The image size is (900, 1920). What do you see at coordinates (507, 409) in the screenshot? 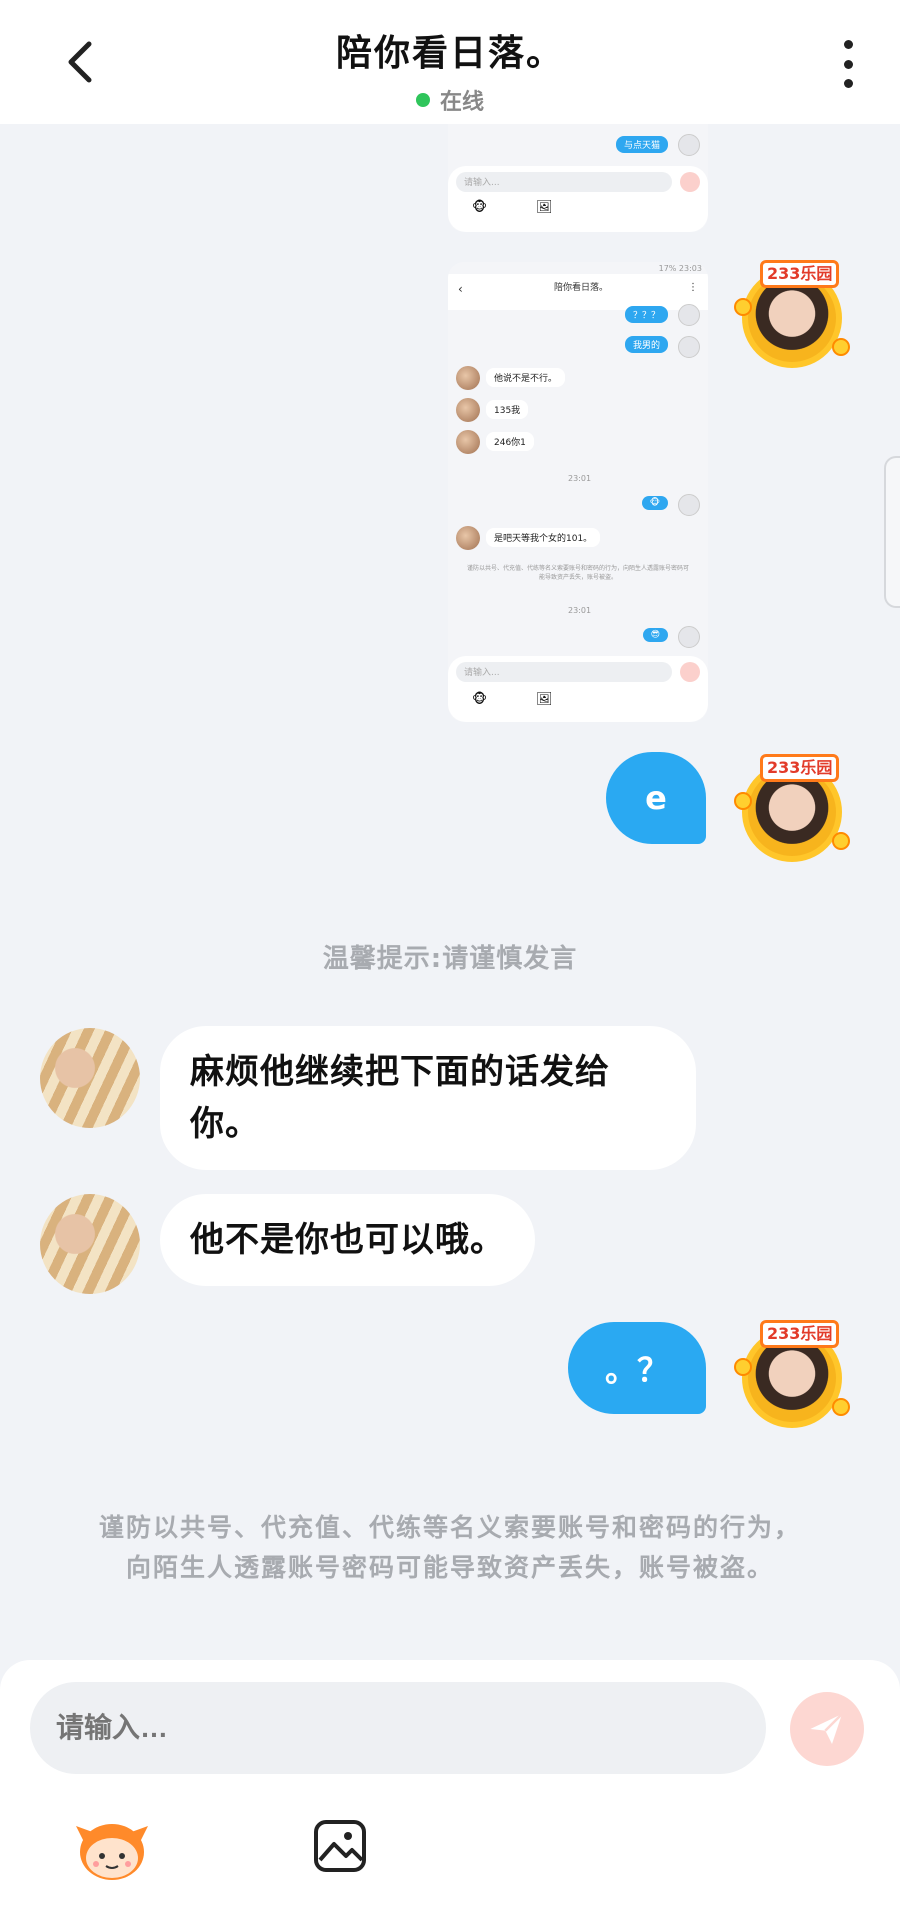
I see `mini-recv-bubble: 135我` at bounding box center [507, 409].